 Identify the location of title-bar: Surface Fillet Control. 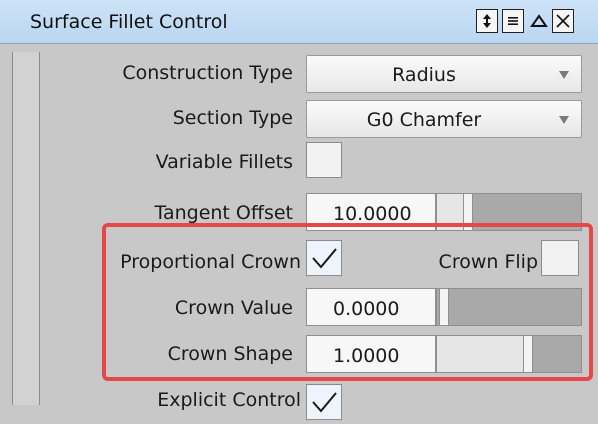
(299, 22).